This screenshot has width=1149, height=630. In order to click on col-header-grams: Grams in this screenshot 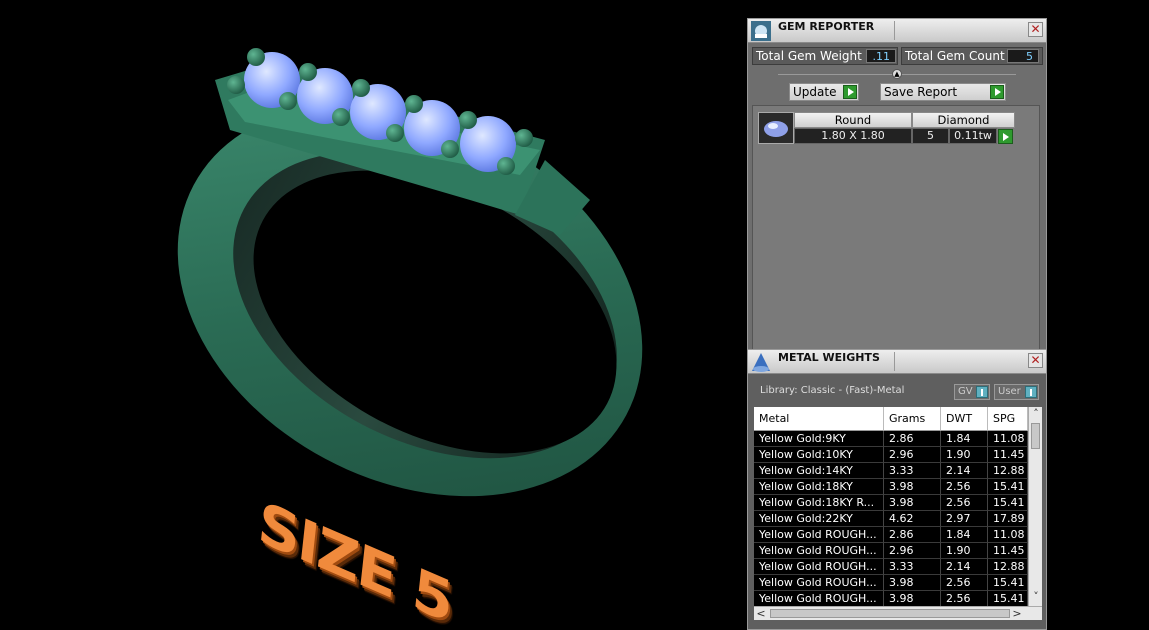, I will do `click(912, 419)`.